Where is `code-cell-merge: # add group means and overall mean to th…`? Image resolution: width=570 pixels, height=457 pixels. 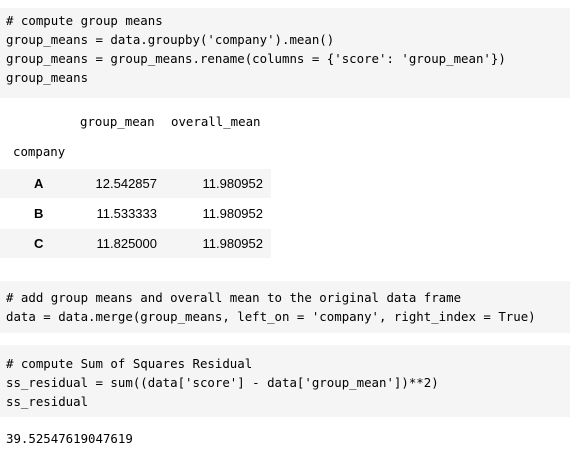
code-cell-merge: # add group means and overall mean to th… is located at coordinates (285, 307).